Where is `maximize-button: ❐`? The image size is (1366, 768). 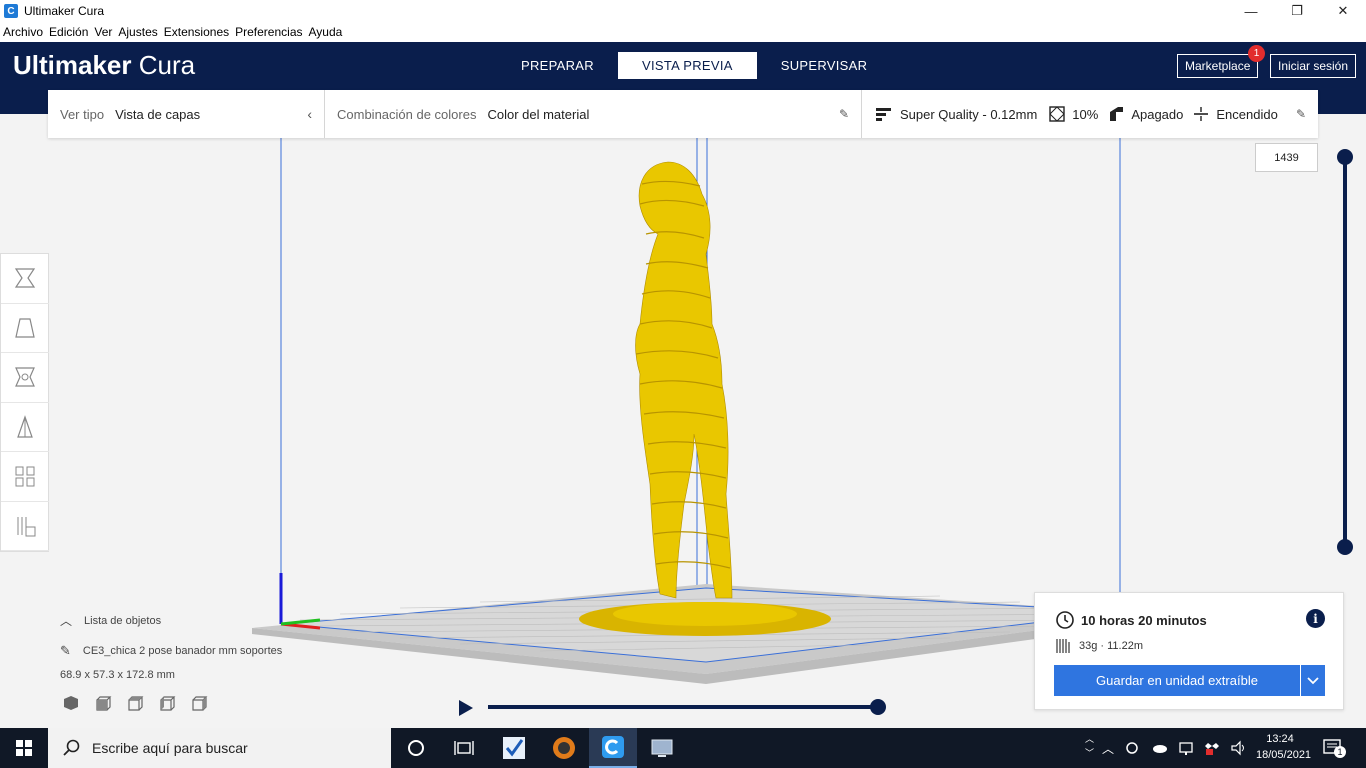
maximize-button: ❐ is located at coordinates (1297, 11).